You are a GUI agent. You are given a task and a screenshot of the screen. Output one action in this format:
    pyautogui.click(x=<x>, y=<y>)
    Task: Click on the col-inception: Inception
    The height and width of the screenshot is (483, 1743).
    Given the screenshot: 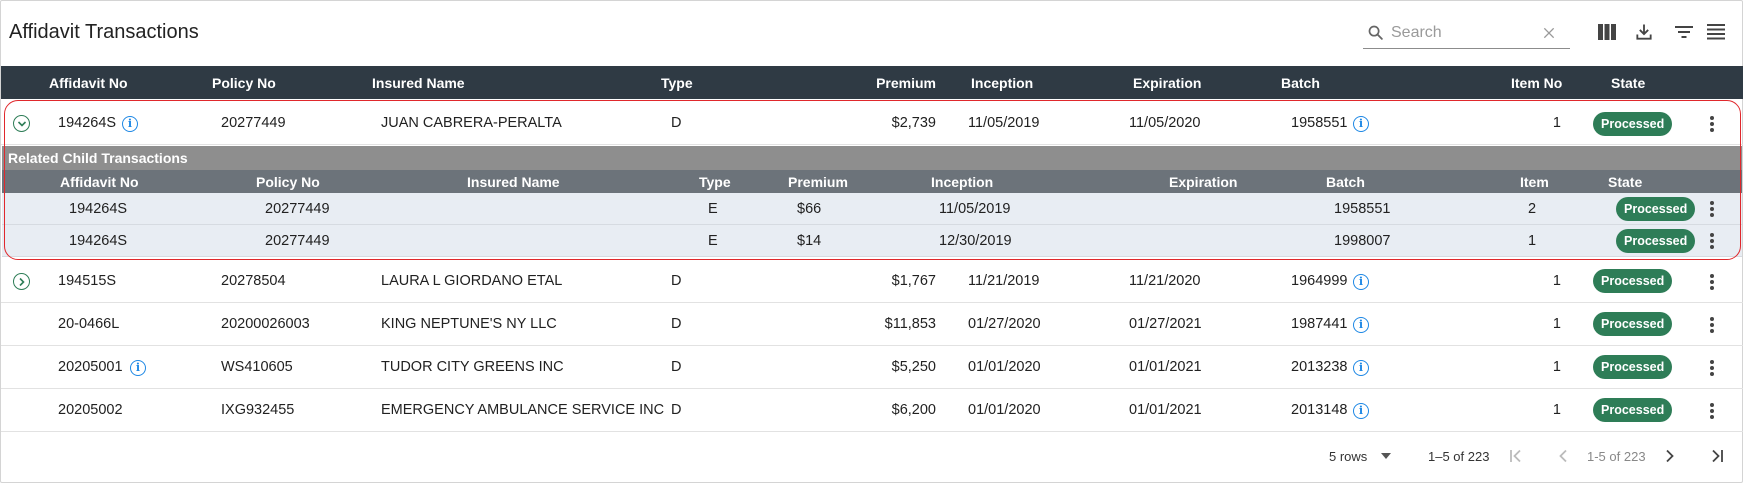 What is the action you would take?
    pyautogui.click(x=1002, y=83)
    